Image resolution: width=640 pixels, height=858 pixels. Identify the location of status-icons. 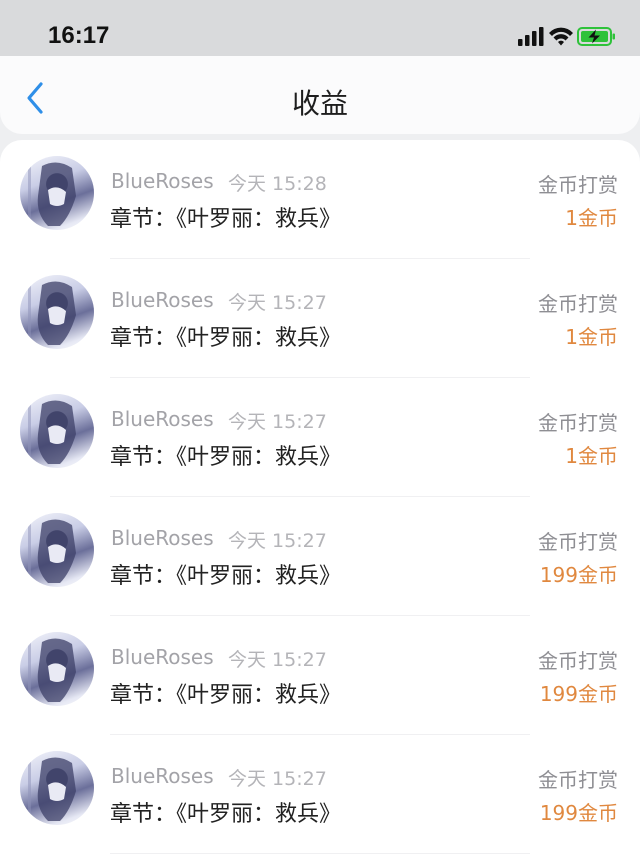
(567, 37).